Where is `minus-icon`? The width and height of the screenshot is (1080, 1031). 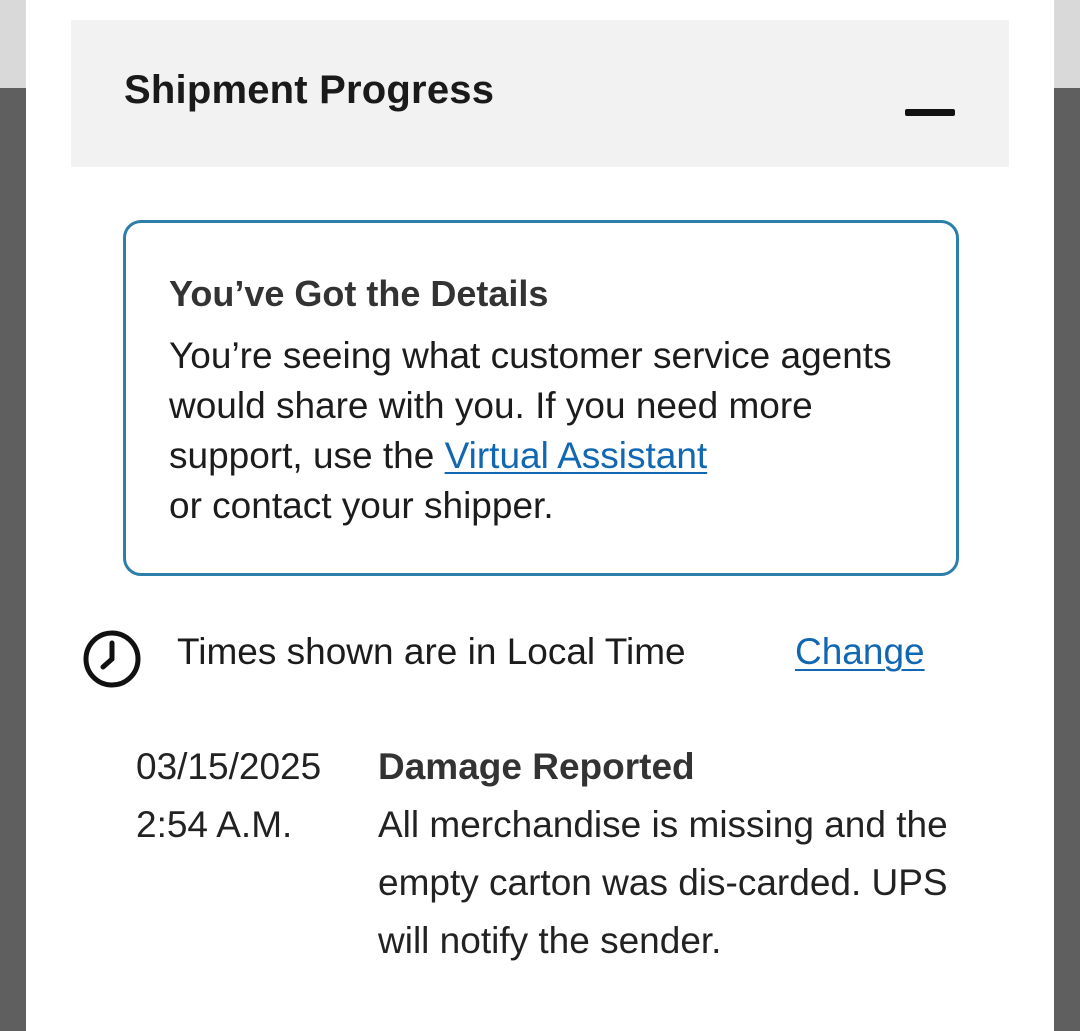 minus-icon is located at coordinates (930, 112).